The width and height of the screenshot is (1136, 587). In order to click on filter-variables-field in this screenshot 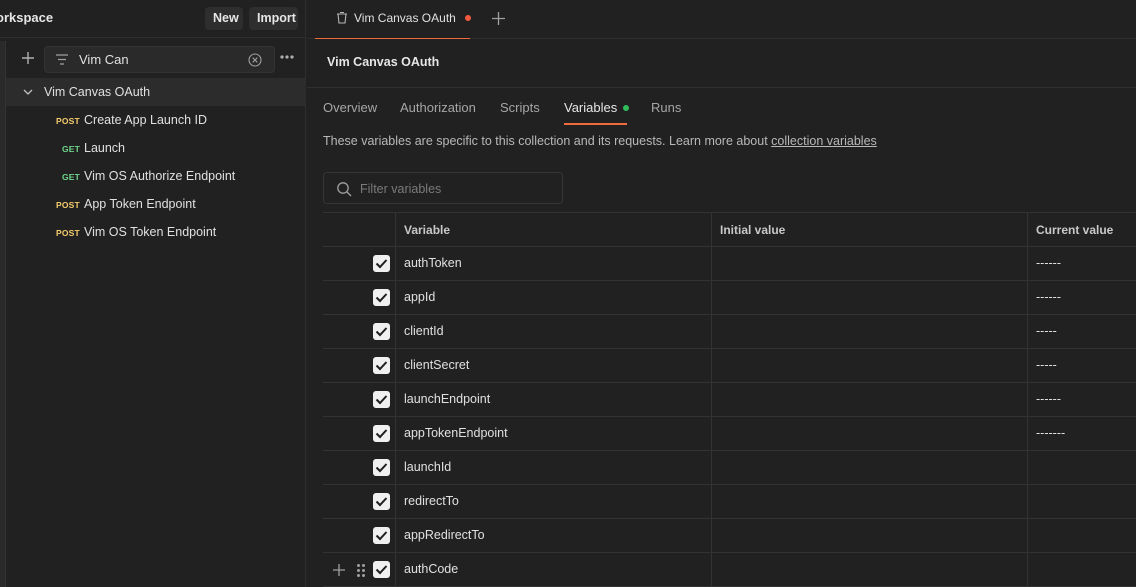, I will do `click(443, 188)`.